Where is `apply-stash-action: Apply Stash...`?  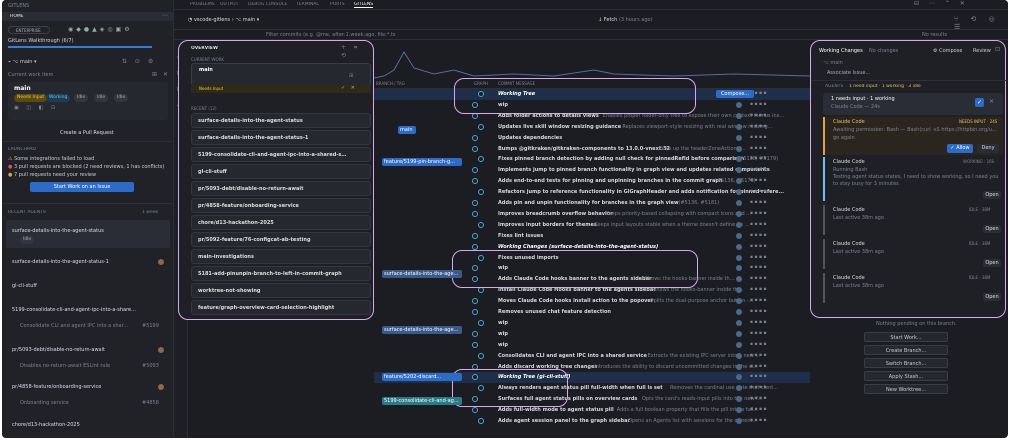
apply-stash-action: Apply Stash... is located at coordinates (906, 376).